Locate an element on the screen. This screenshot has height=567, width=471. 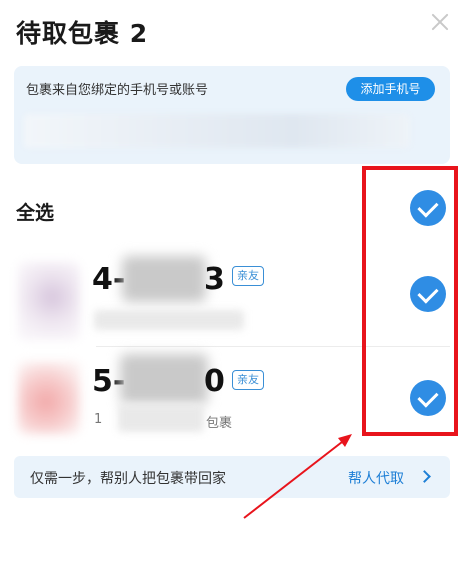
annotation-highlight-box is located at coordinates (410, 301).